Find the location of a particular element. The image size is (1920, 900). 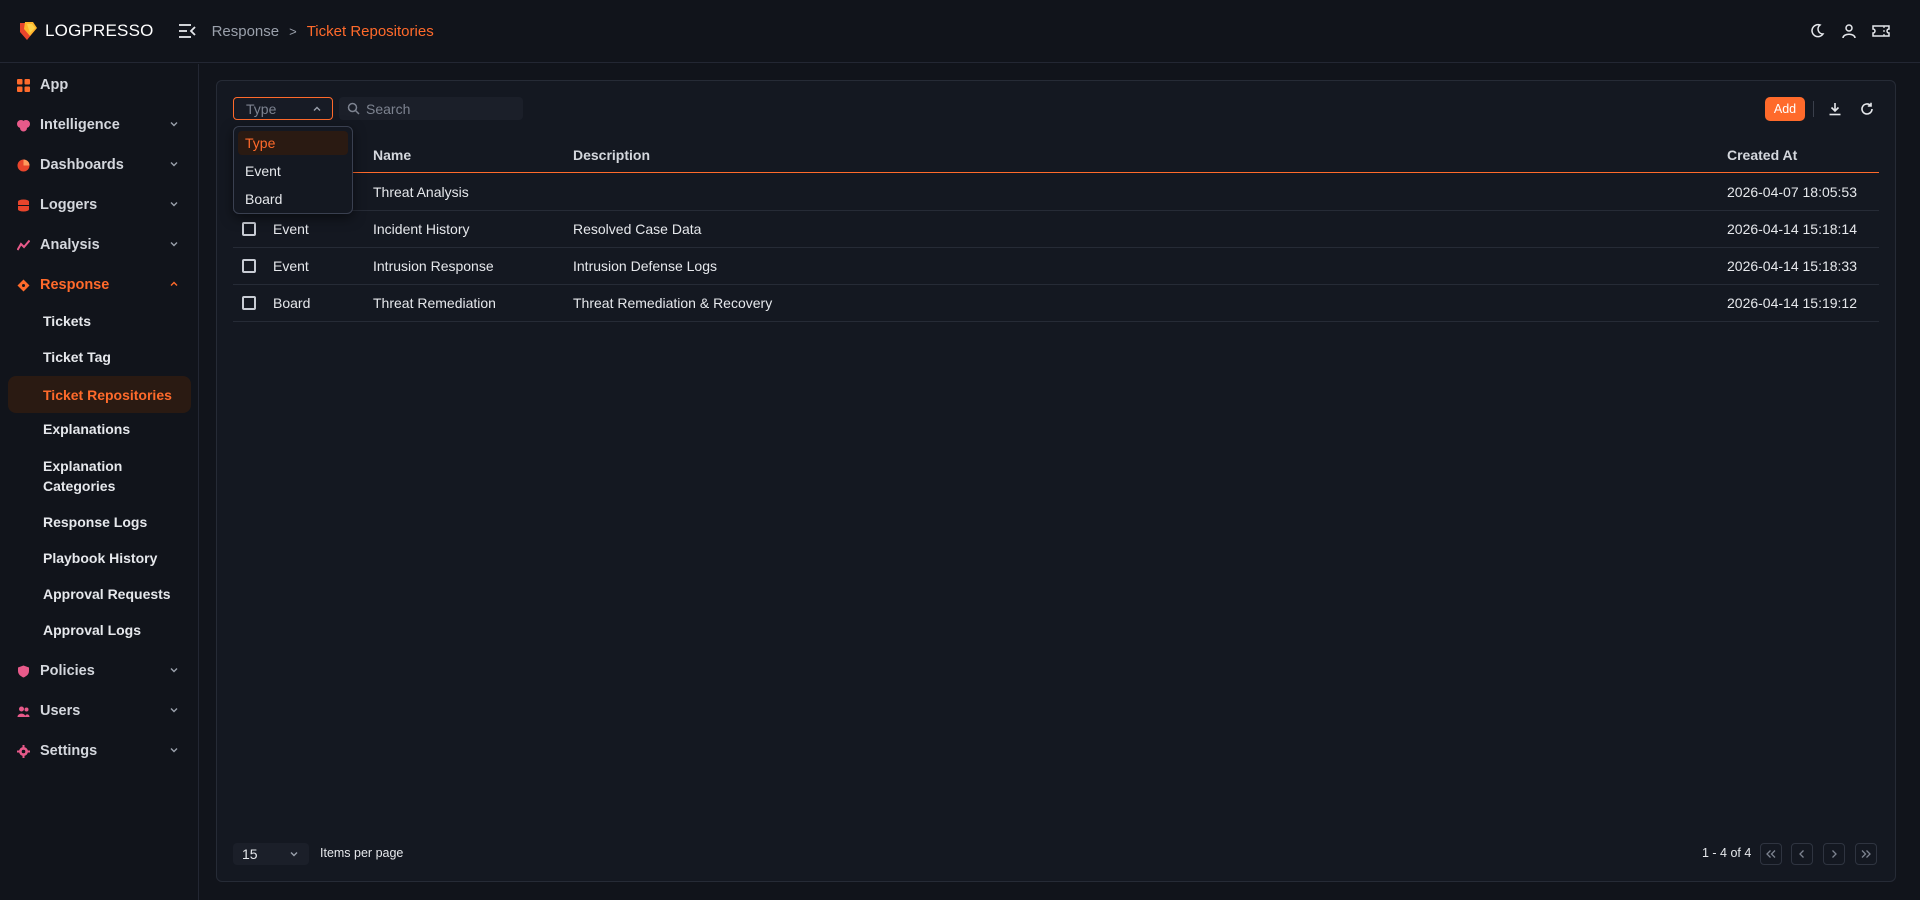

sidebar-item-intelligence: Intelligence is located at coordinates (99, 125).